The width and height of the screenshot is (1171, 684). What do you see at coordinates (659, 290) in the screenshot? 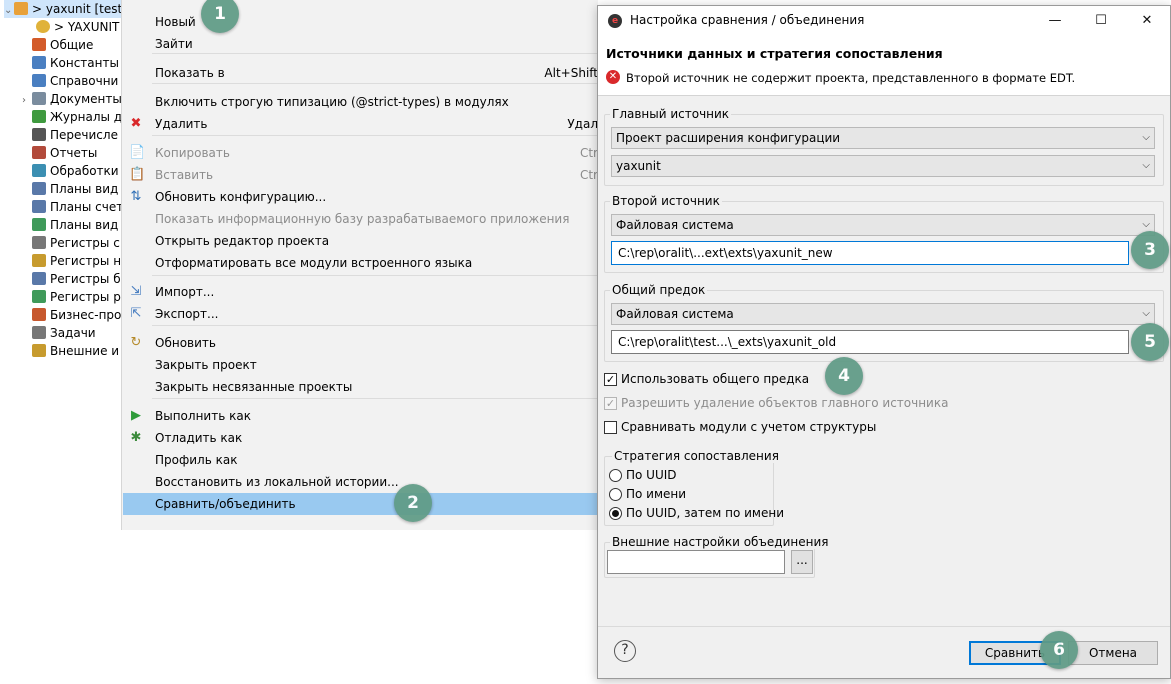
I see `common-ancestor-label: Общий предок` at bounding box center [659, 290].